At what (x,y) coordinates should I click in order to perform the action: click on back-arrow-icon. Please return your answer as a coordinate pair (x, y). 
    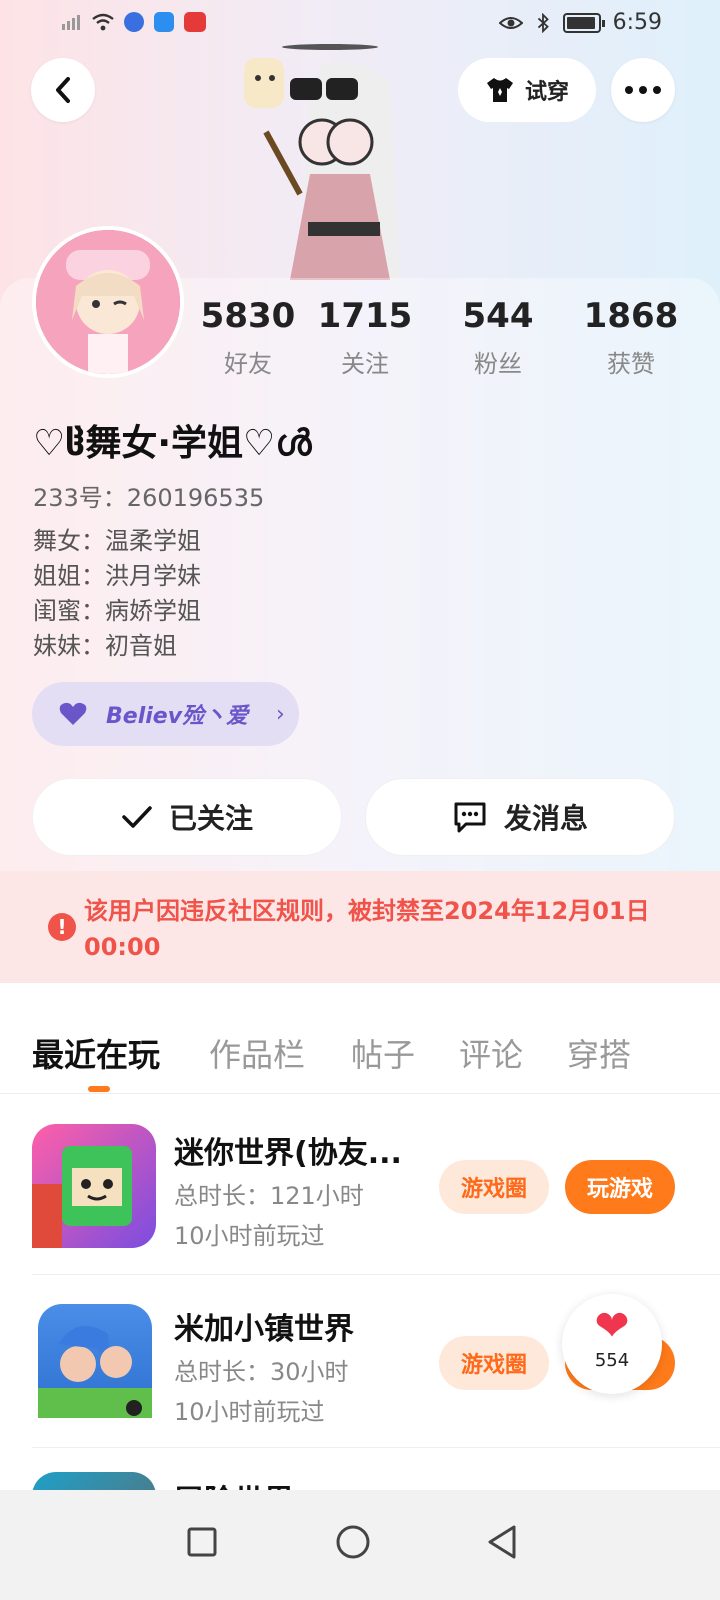
    Looking at the image, I should click on (63, 90).